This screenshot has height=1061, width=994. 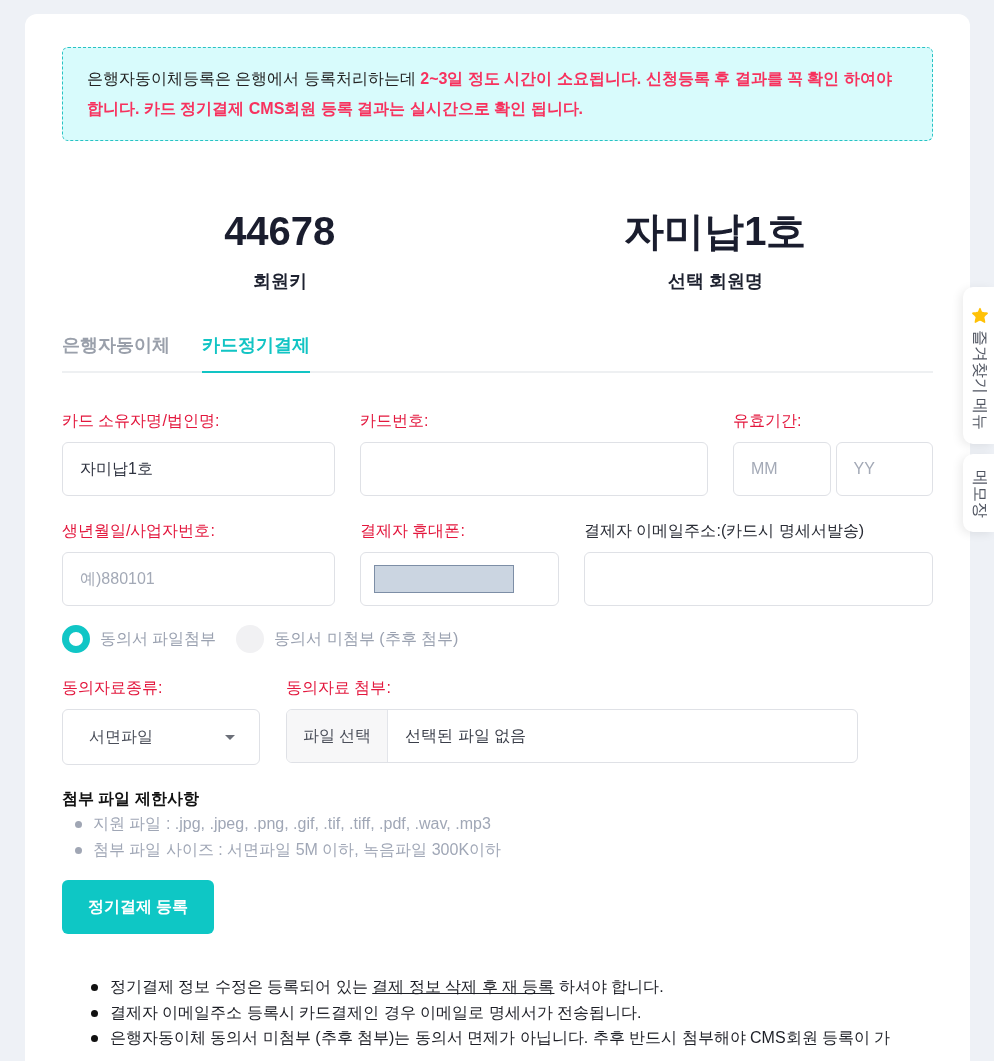 I want to click on restriction-item: 지원 파일 : .jpg, .jpeg, .png, .gif, .tif, .tiff, .pdf, .wav, .mp3, so click(x=292, y=823).